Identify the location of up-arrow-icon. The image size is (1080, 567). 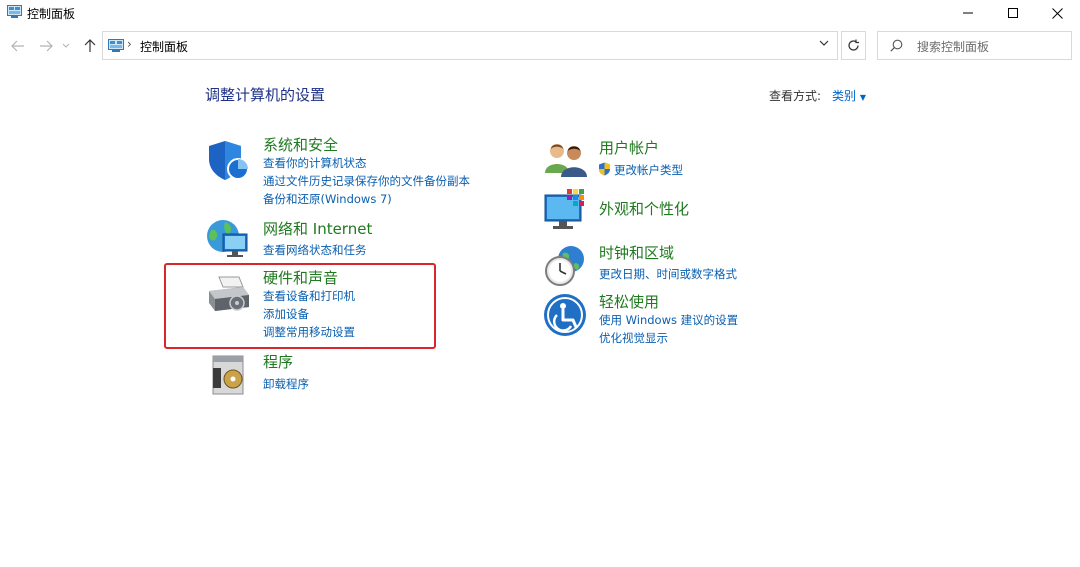
(90, 45).